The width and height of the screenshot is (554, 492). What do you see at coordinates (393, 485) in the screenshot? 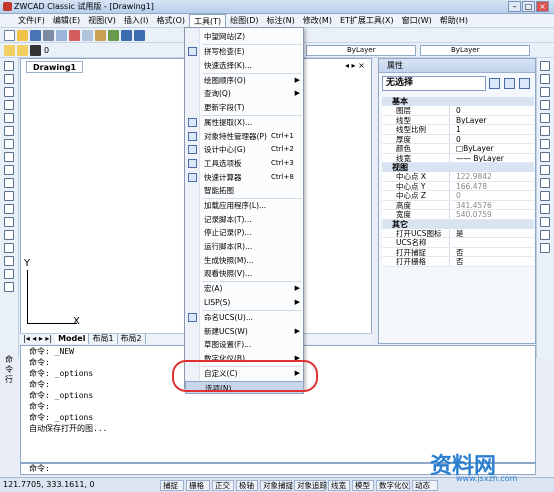
I see `status-toggle-button: 数字化仪` at bounding box center [393, 485].